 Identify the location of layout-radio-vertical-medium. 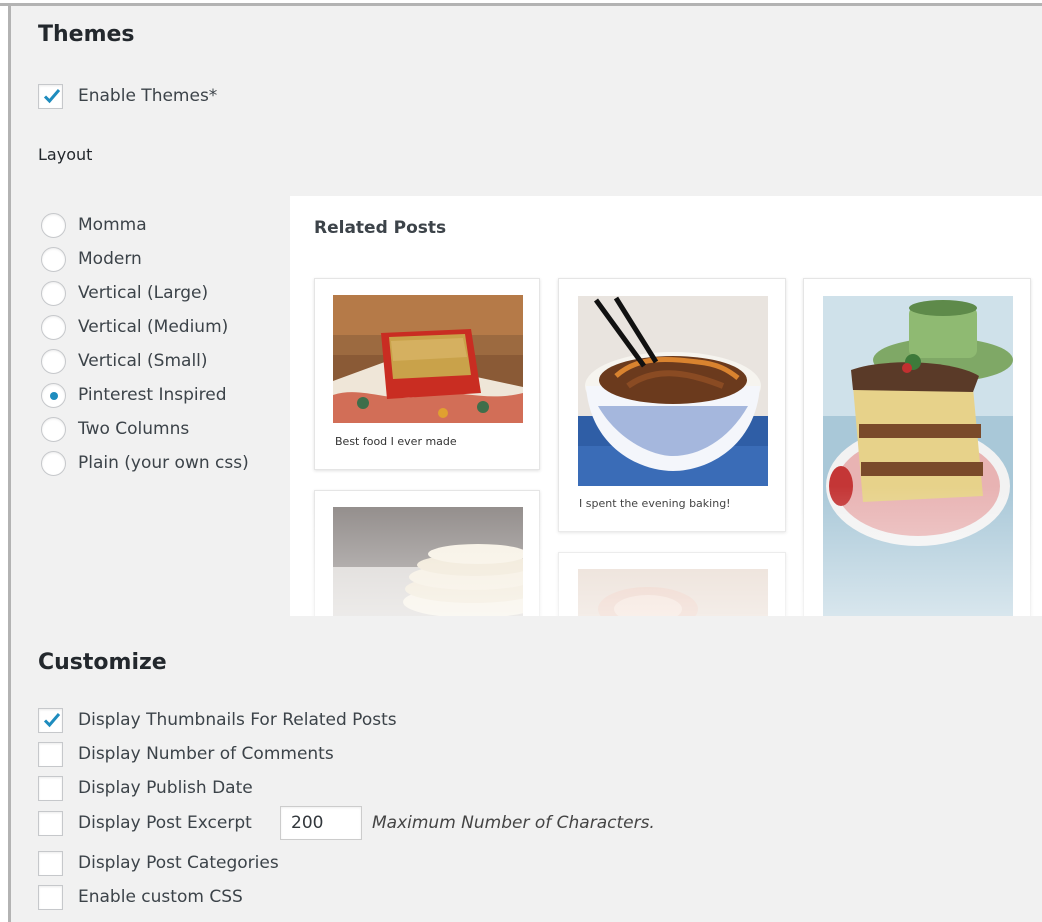
(53, 327).